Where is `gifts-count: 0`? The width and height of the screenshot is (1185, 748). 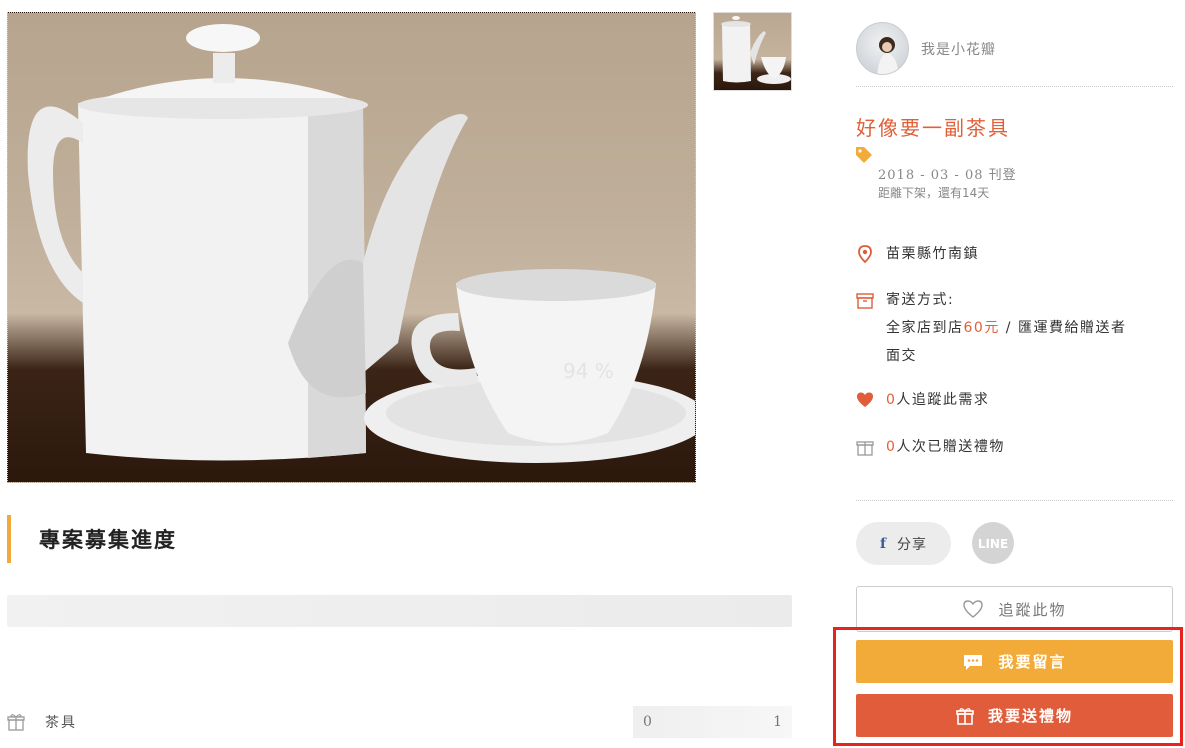
gifts-count: 0 is located at coordinates (891, 447).